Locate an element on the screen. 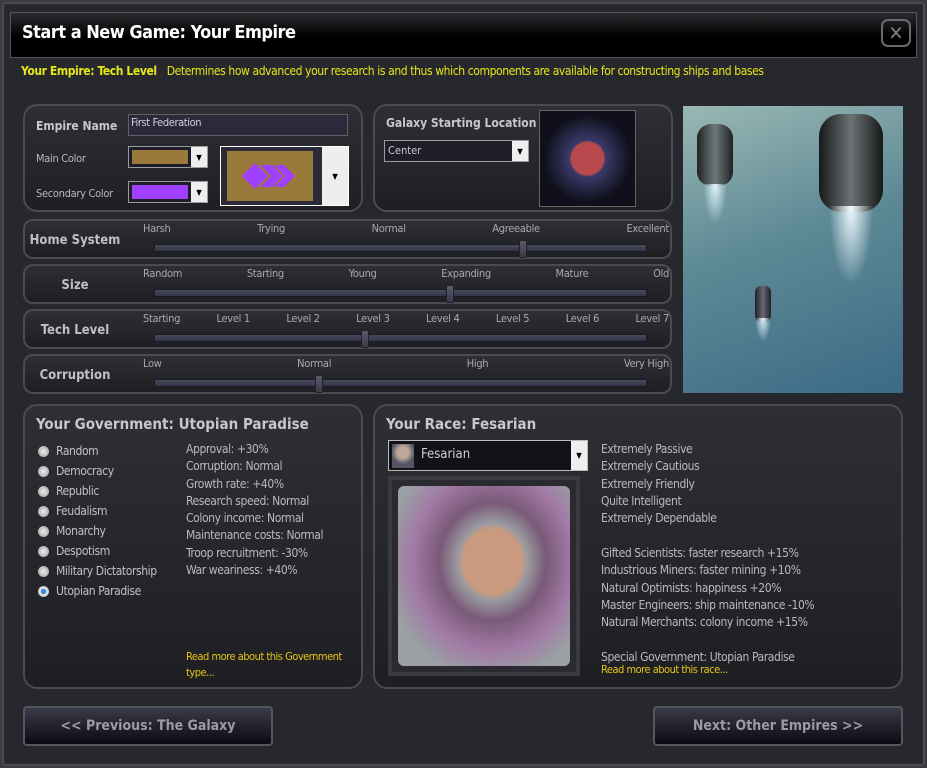 The image size is (927, 768). empire-name-input: First Federation is located at coordinates (238, 125).